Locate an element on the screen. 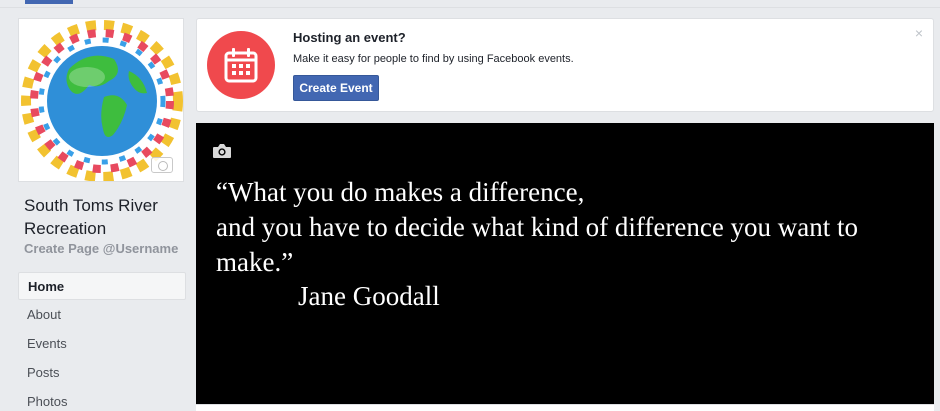  nav-item-photos: Photos is located at coordinates (102, 399).